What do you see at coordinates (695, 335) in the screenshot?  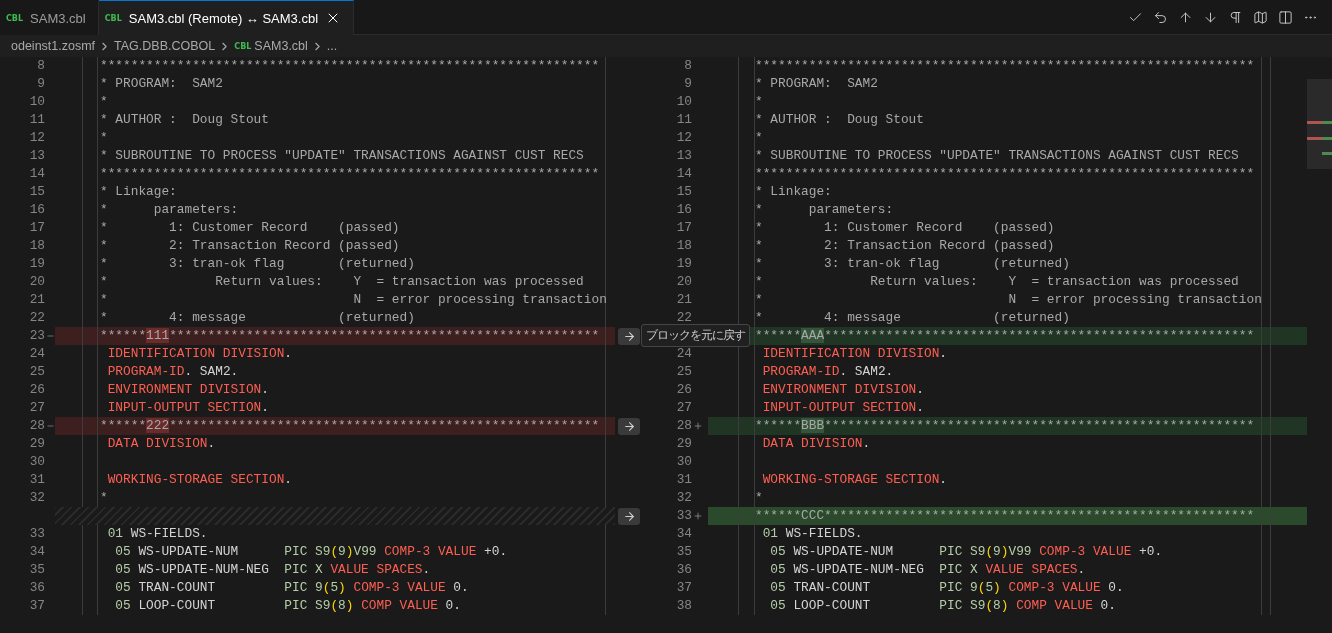 I see `tooltip: ブロックを元に戻す` at bounding box center [695, 335].